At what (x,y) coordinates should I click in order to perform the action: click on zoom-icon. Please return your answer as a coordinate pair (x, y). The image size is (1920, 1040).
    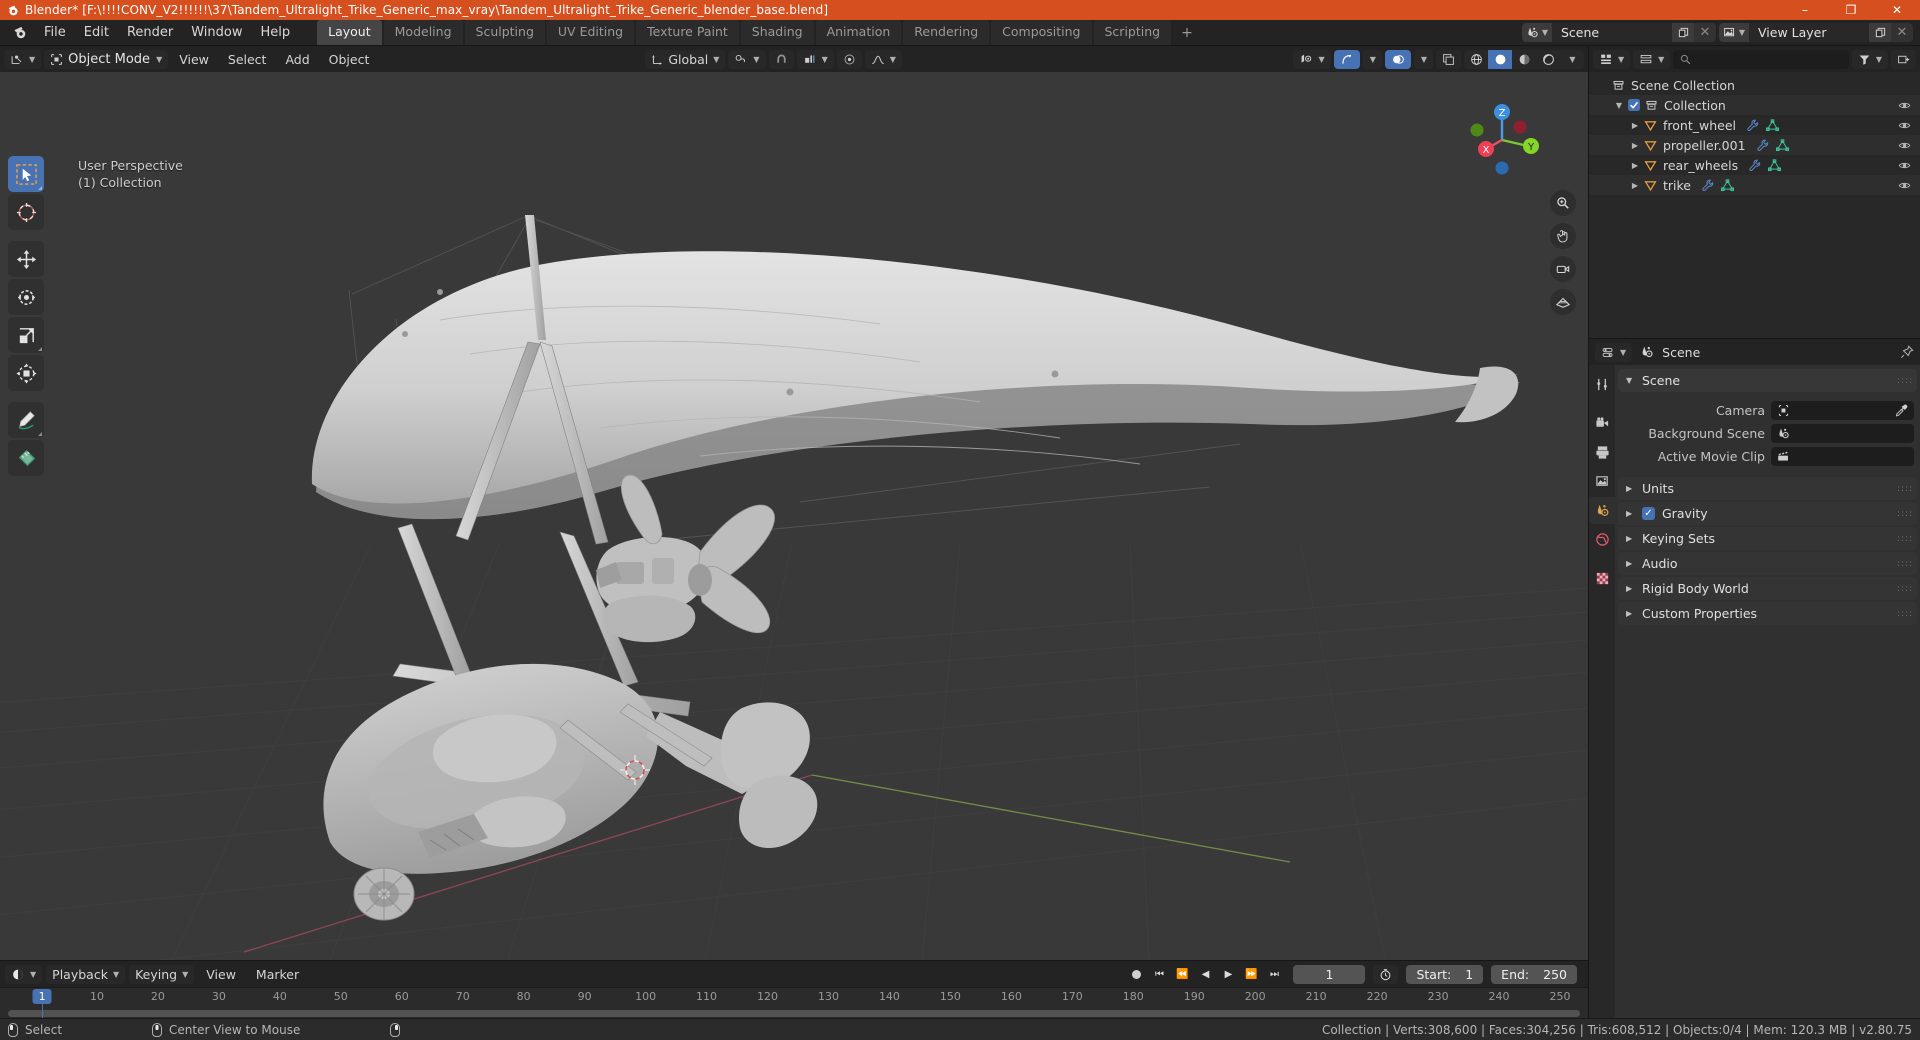
    Looking at the image, I should click on (1563, 203).